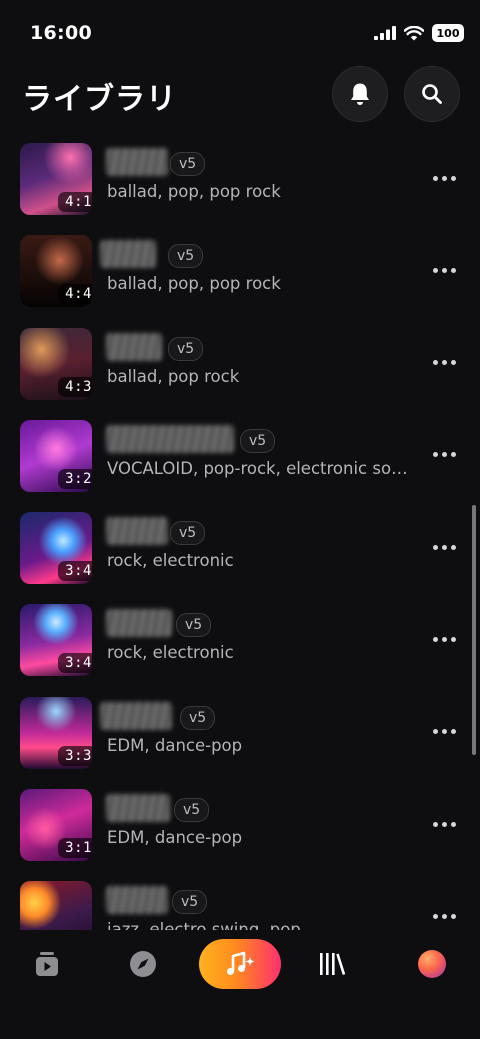  I want to click on bottom-nav, so click(240, 984).